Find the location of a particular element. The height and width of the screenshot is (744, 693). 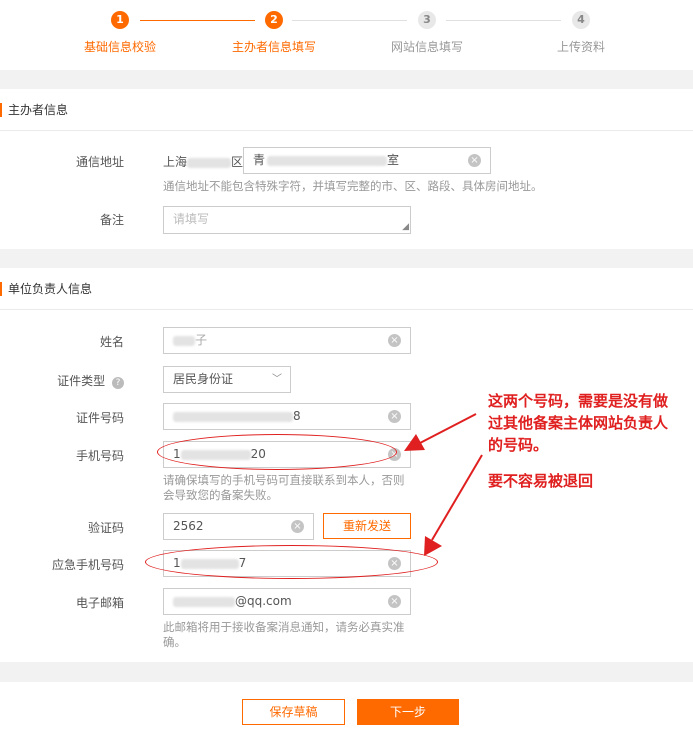

email-help-text: 此邮箱将用于接收备案消息通知，请务必真实准确。 is located at coordinates (284, 634).